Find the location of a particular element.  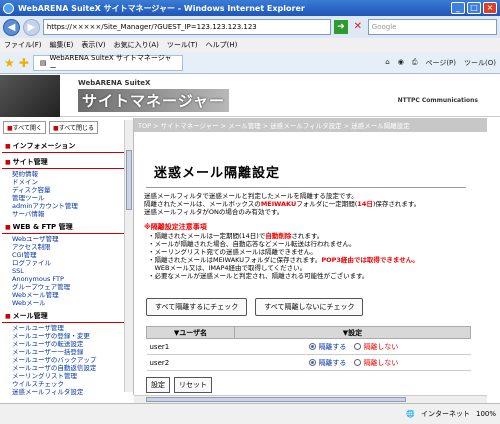

sidebar-item: ログファイル is located at coordinates (66, 263).